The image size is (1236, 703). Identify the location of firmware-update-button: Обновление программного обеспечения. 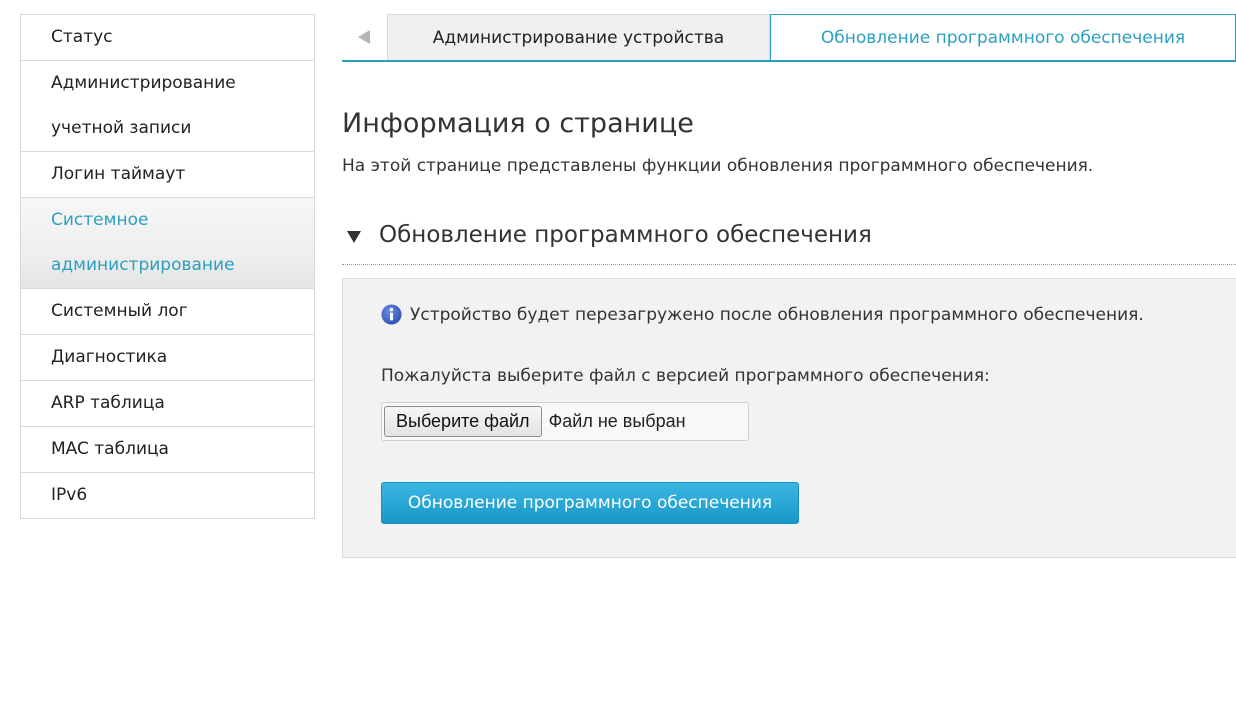
(590, 503).